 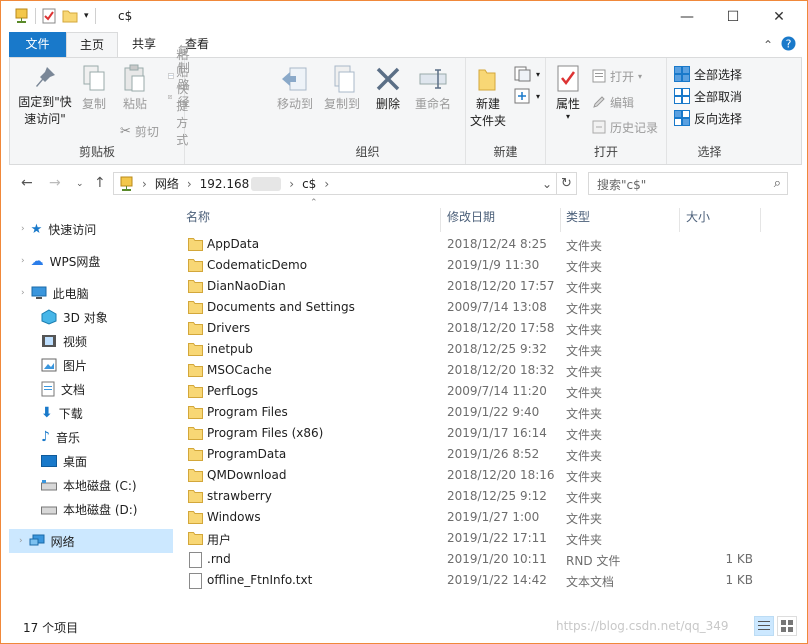 What do you see at coordinates (92, 45) in the screenshot?
I see `tab-home: 主页` at bounding box center [92, 45].